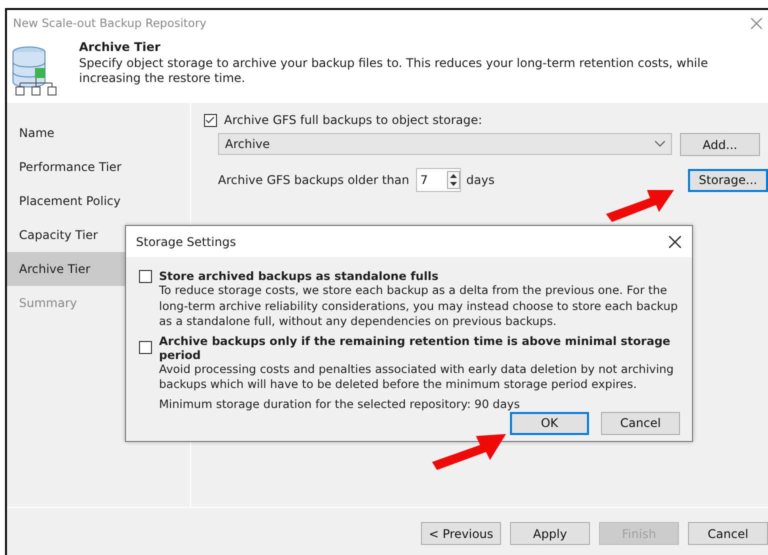 The width and height of the screenshot is (768, 555). I want to click on spin-arrows-icon, so click(453, 180).